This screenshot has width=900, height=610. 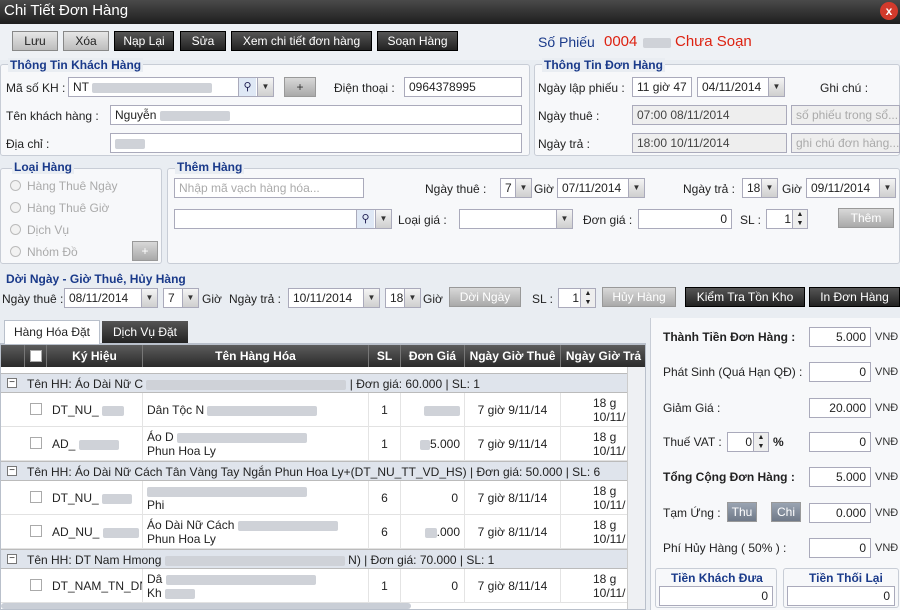 I want to click on check-stock-button: Kiểm Tra Tồn Kho, so click(x=745, y=297).